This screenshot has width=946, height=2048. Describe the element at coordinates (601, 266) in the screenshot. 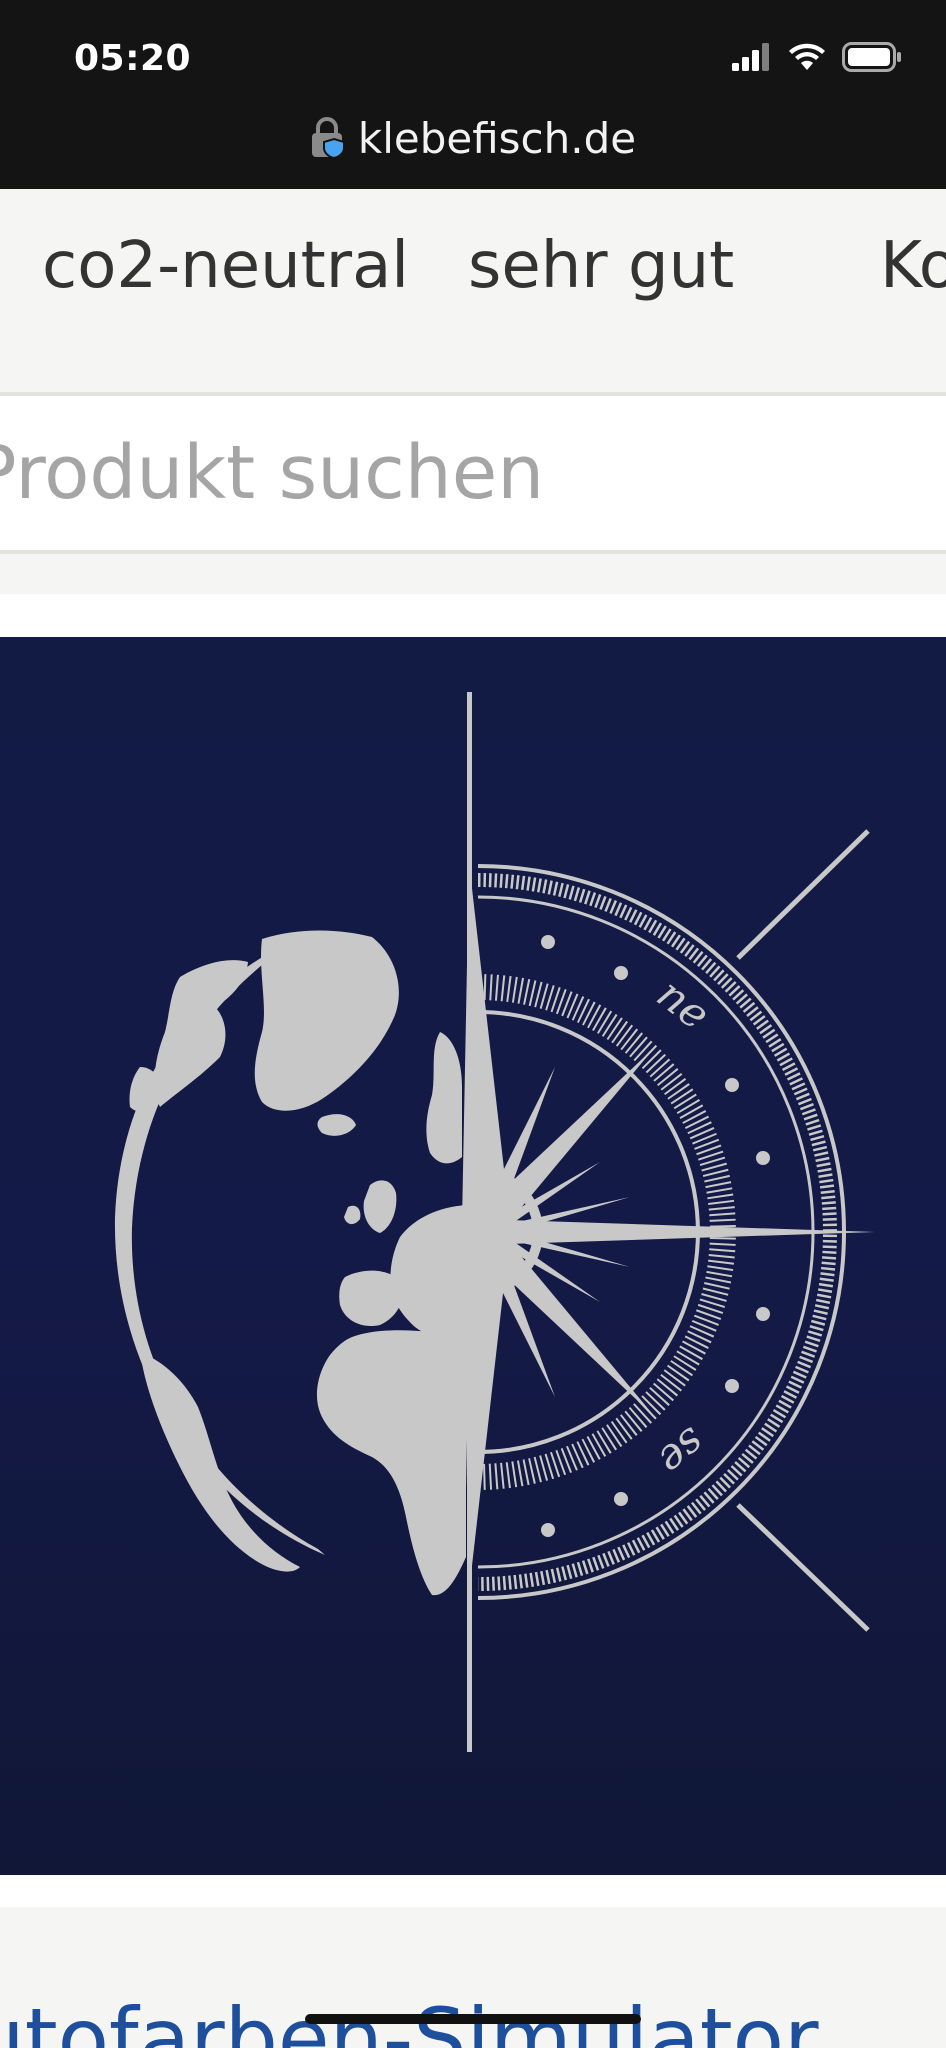

I see `trust-item-rating: sehr gut` at that location.